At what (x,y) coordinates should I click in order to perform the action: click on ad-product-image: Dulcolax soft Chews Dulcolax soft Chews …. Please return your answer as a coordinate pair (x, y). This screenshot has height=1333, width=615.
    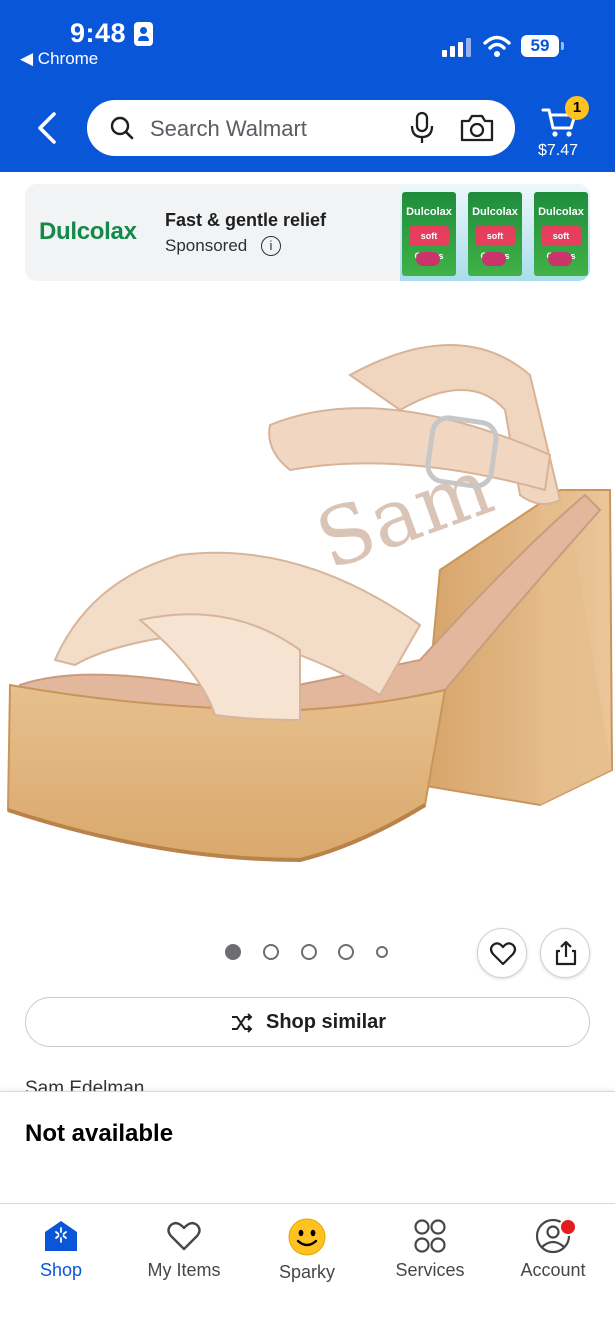
    Looking at the image, I should click on (495, 232).